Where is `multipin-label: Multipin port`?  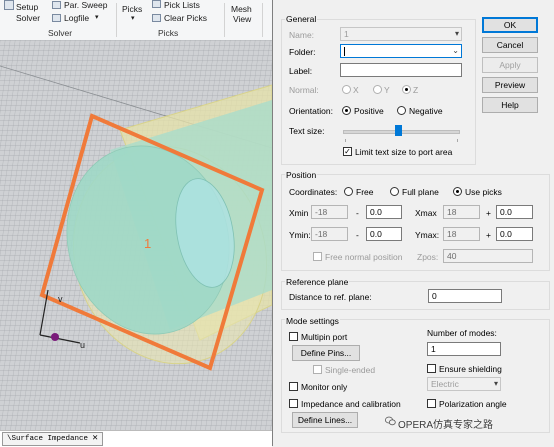 multipin-label: Multipin port is located at coordinates (324, 337).